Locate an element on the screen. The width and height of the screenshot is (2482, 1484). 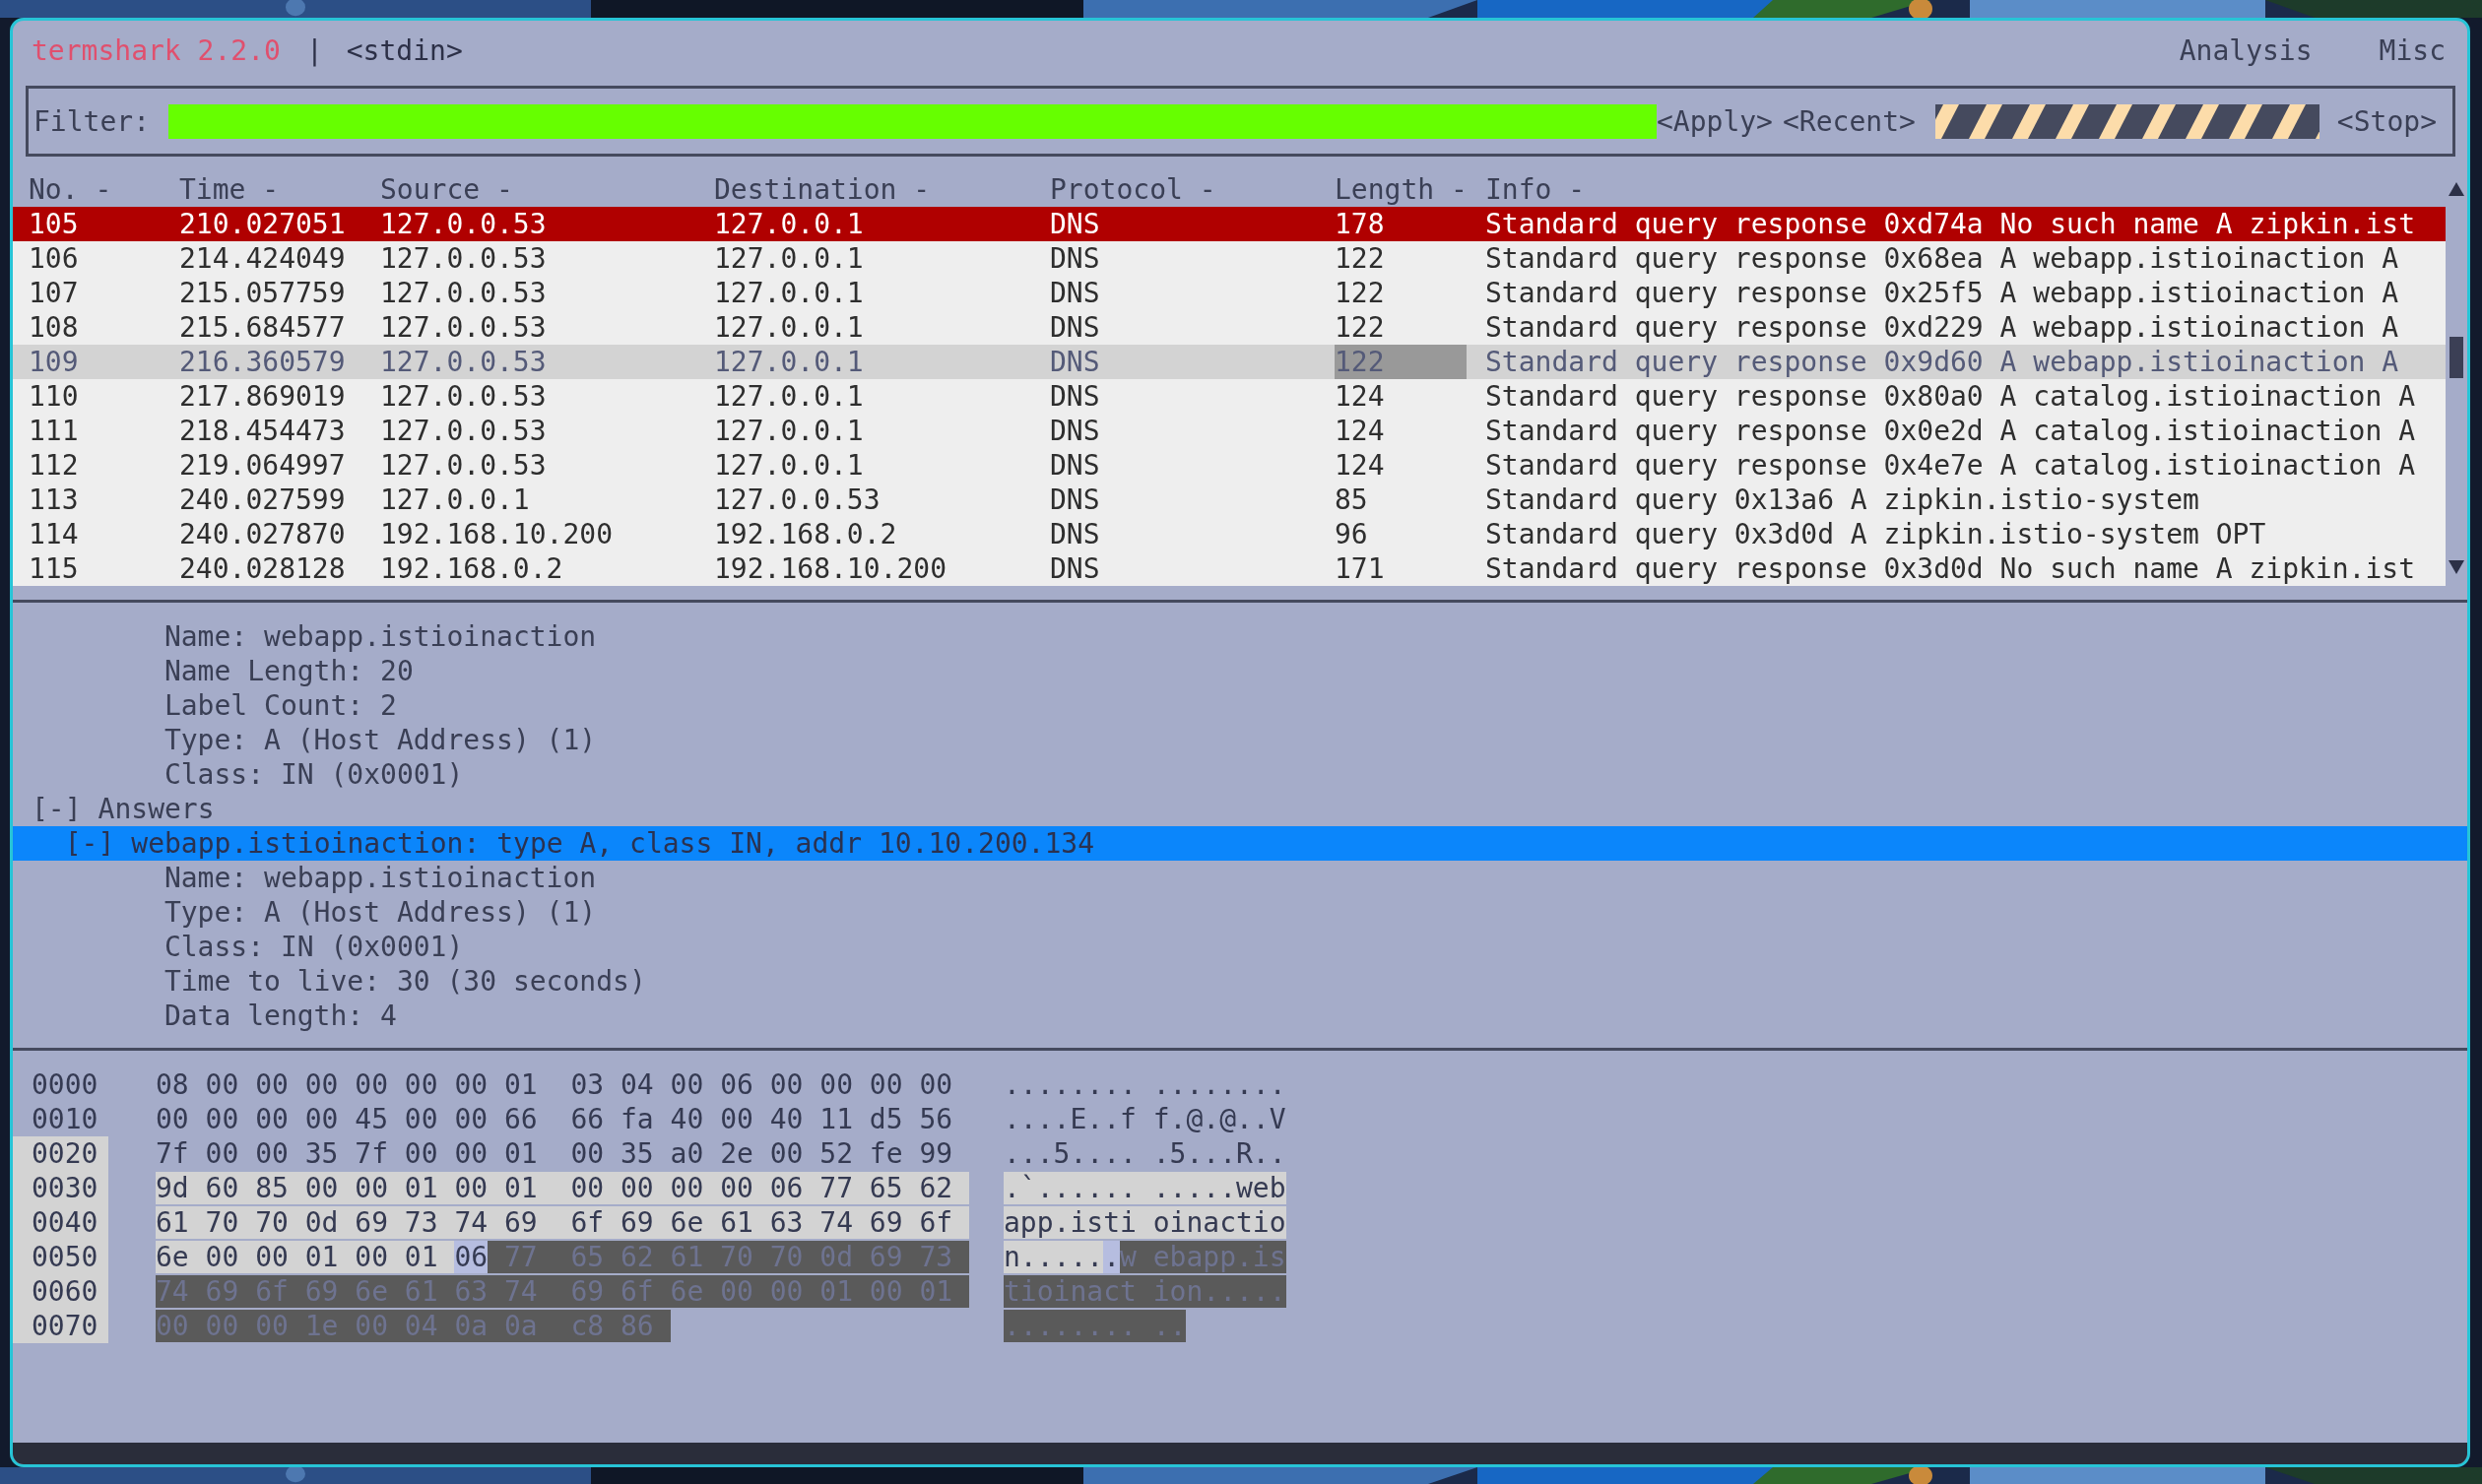
offset-cell-text: 0000 is located at coordinates (65, 1084).